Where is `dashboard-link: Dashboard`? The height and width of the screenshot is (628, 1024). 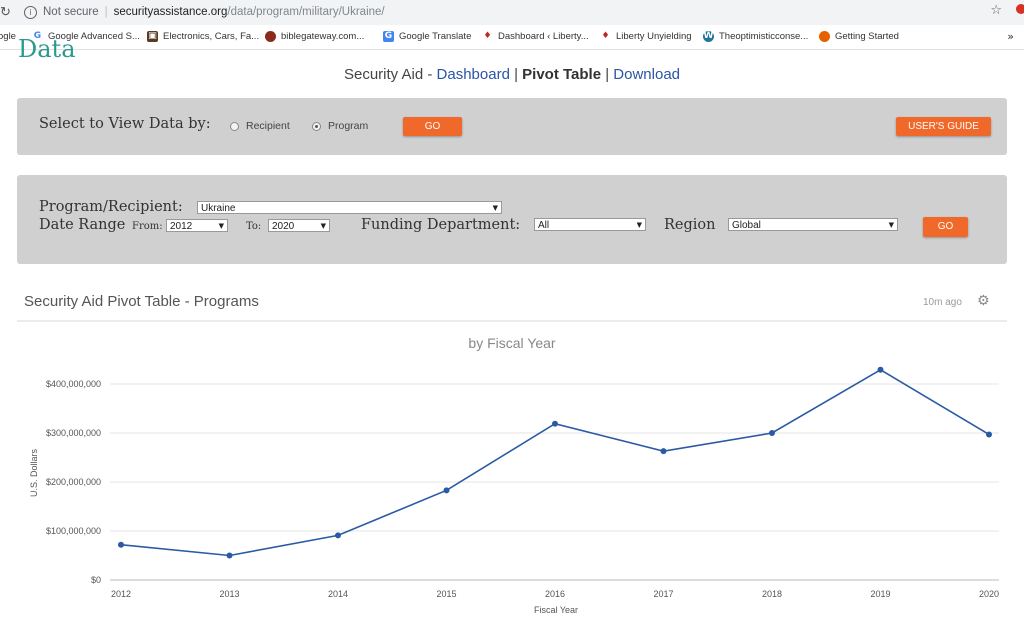
dashboard-link: Dashboard is located at coordinates (473, 74).